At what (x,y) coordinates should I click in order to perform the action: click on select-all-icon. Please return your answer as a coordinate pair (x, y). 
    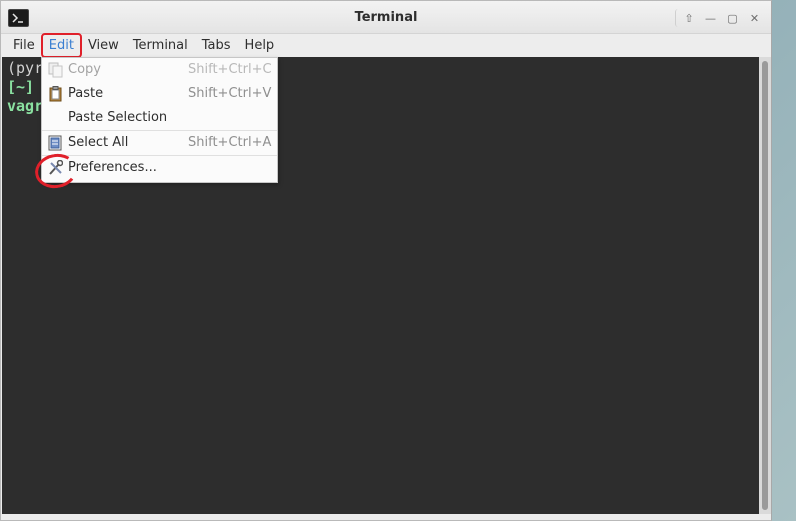
    Looking at the image, I should click on (55, 143).